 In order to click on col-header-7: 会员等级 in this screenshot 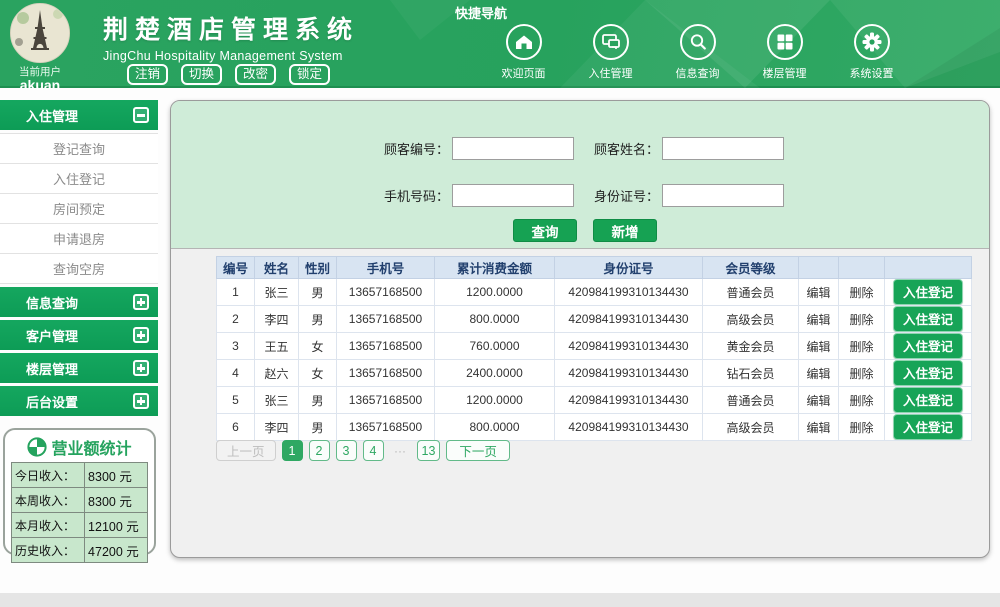, I will do `click(750, 267)`.